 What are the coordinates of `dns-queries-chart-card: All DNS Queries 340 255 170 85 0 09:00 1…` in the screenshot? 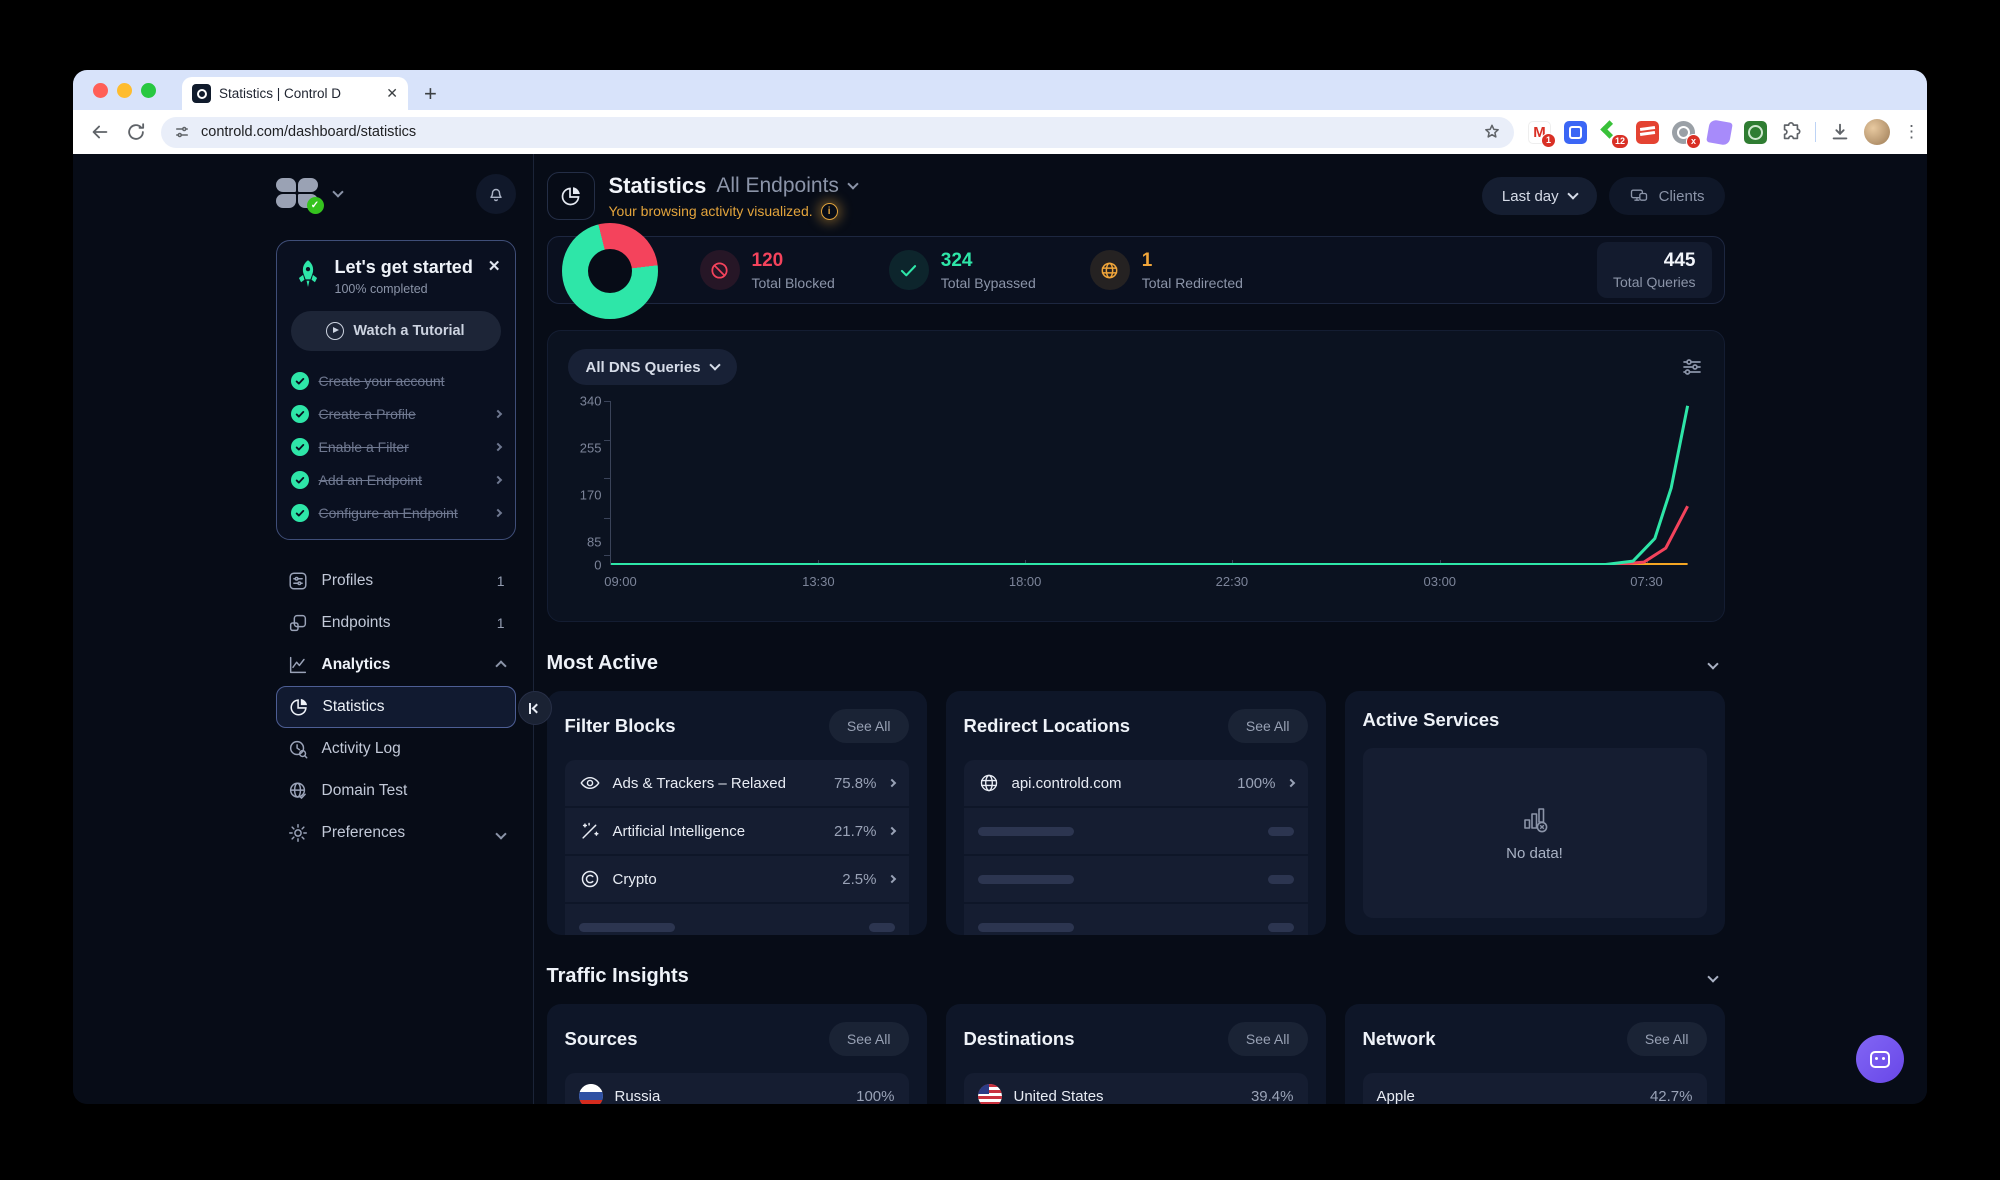 It's located at (1135, 476).